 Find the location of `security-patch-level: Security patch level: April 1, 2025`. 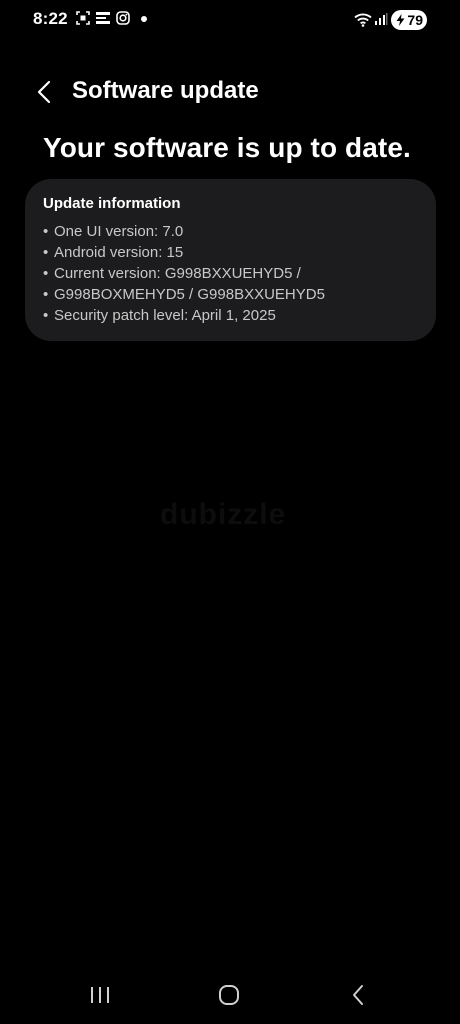

security-patch-level: Security patch level: April 1, 2025 is located at coordinates (230, 315).